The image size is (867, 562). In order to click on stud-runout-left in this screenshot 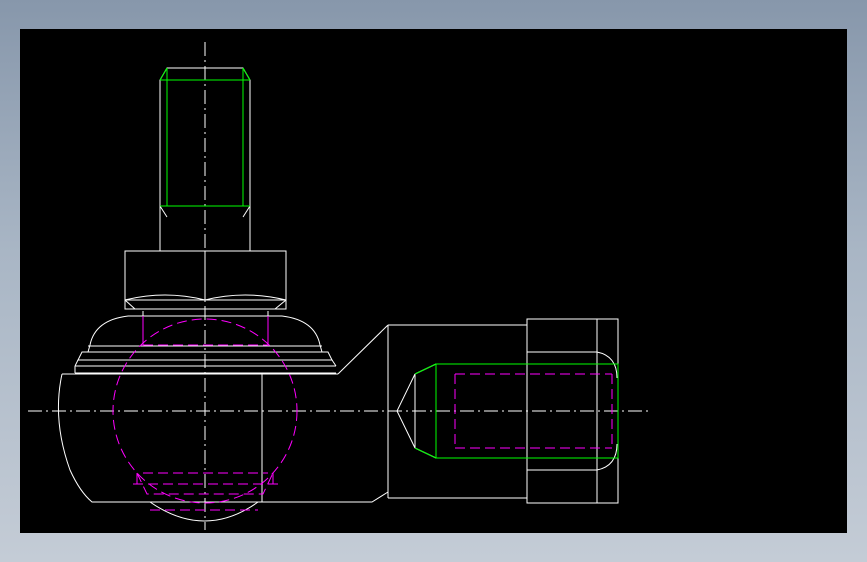, I will do `click(163, 211)`.